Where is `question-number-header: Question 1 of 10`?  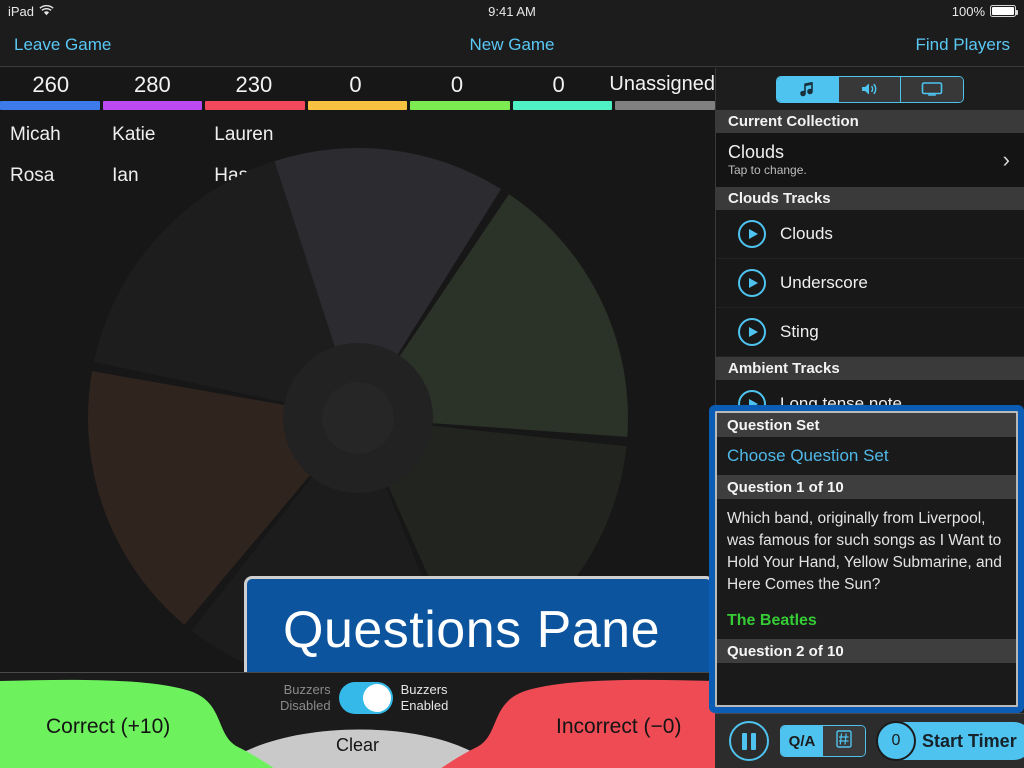
question-number-header: Question 1 of 10 is located at coordinates (866, 487).